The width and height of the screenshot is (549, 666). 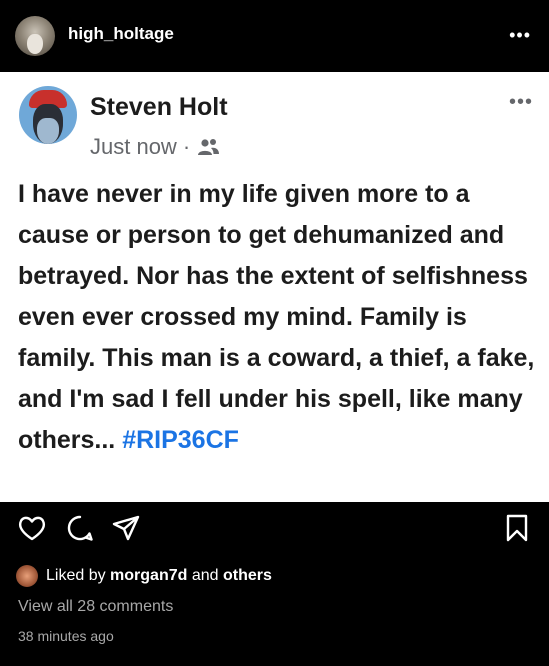 I want to click on comment-icon, so click(x=80, y=528).